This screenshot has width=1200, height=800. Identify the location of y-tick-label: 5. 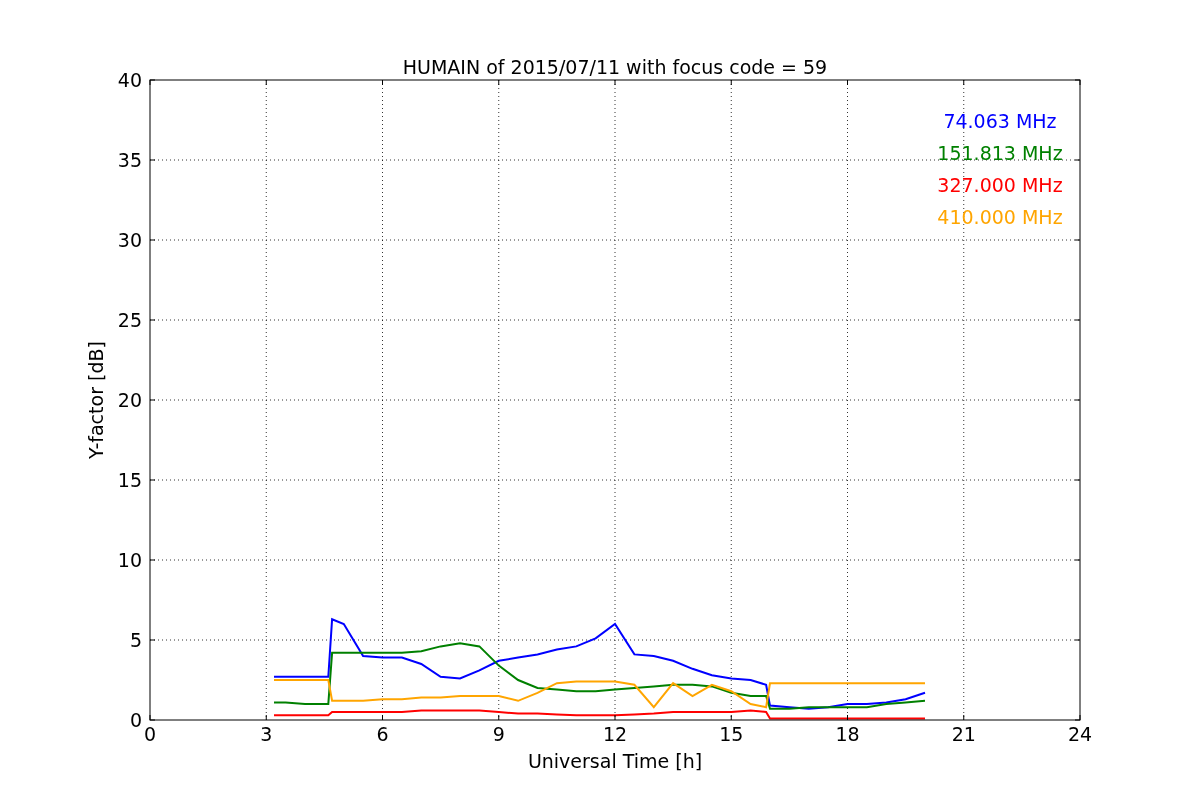
(135, 640).